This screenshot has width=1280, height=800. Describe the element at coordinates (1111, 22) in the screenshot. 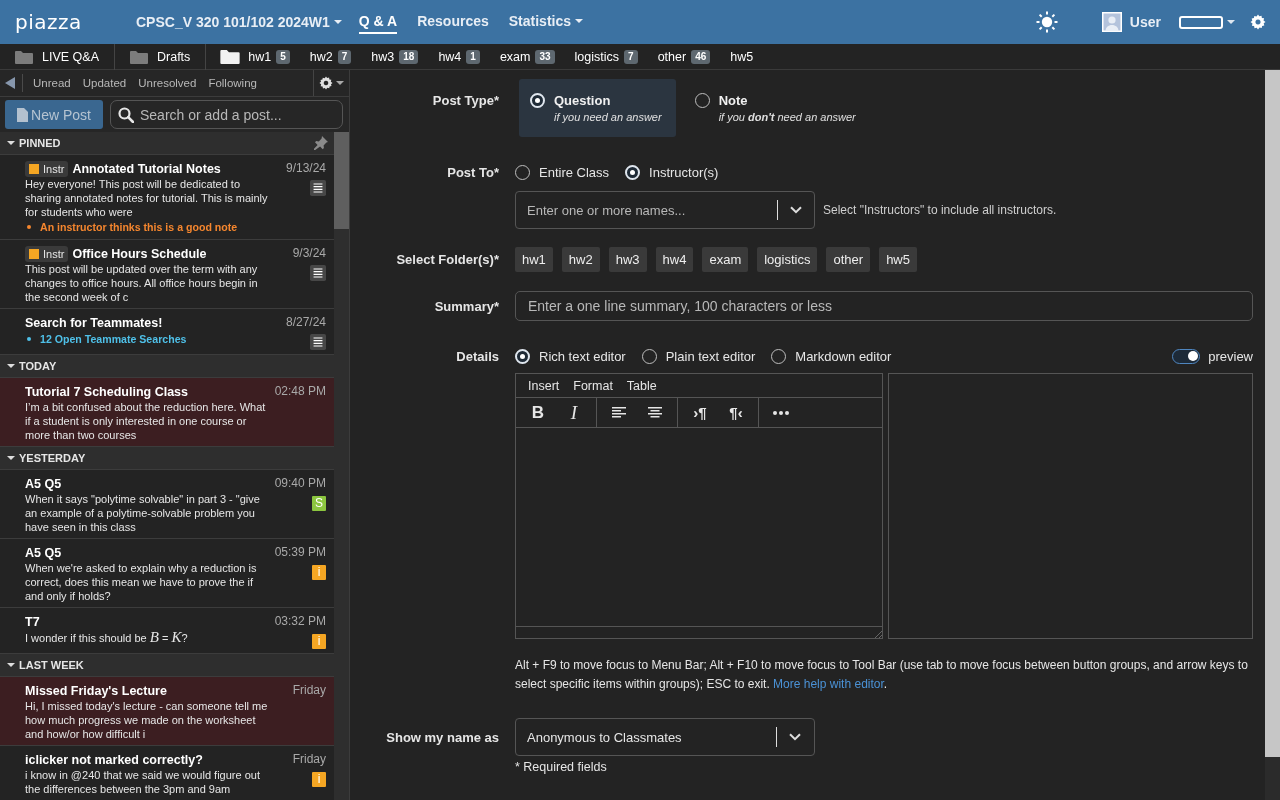

I see `avatar-icon` at that location.